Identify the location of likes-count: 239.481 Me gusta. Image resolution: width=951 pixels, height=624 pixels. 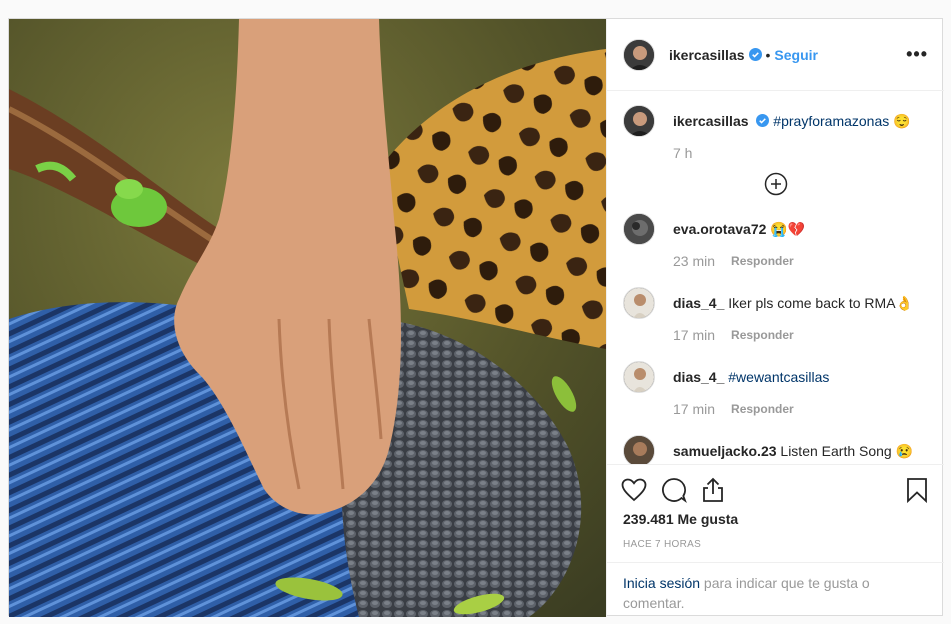
(775, 519).